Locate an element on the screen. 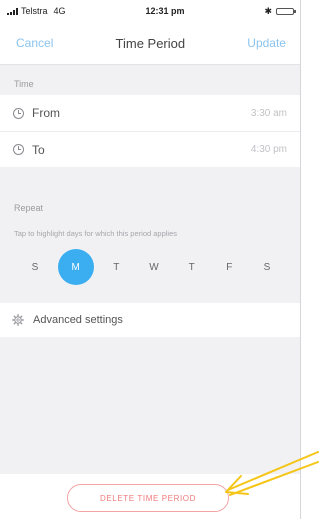 This screenshot has height=519, width=320. carrier-name: Telstra is located at coordinates (34, 11).